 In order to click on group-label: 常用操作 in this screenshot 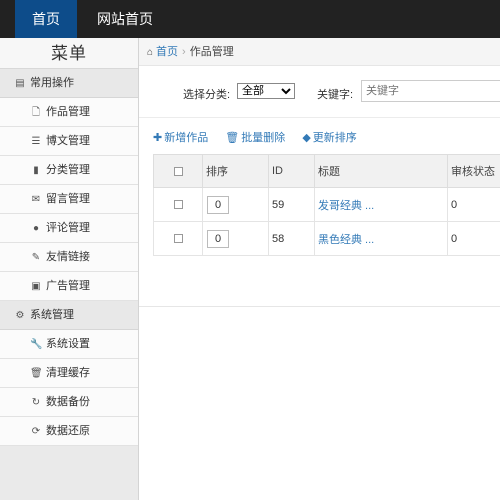, I will do `click(52, 83)`.